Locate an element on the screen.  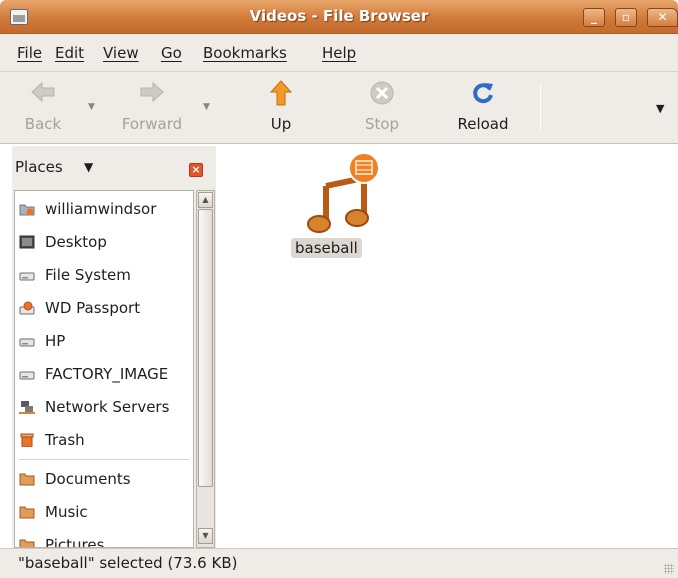
close-icon: ✕ is located at coordinates (662, 17).